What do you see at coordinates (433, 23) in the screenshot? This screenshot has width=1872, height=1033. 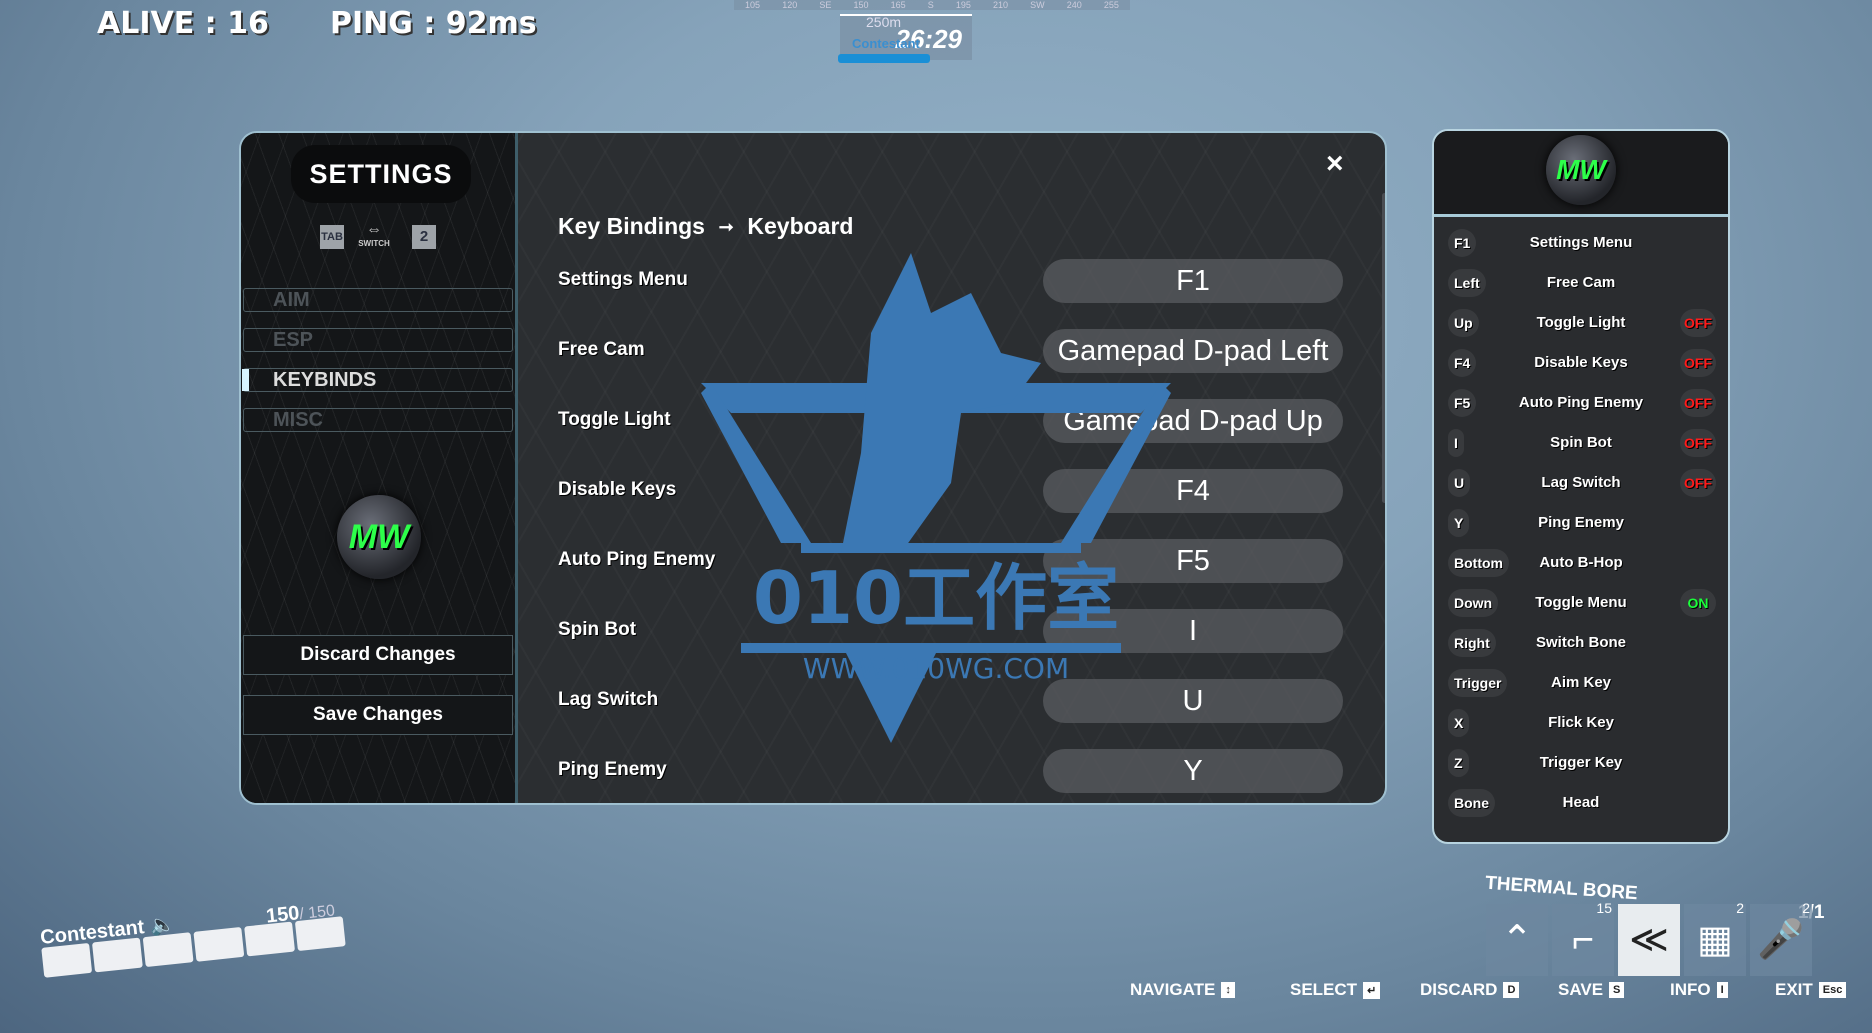 I see `ping-display: PING : 92ms` at bounding box center [433, 23].